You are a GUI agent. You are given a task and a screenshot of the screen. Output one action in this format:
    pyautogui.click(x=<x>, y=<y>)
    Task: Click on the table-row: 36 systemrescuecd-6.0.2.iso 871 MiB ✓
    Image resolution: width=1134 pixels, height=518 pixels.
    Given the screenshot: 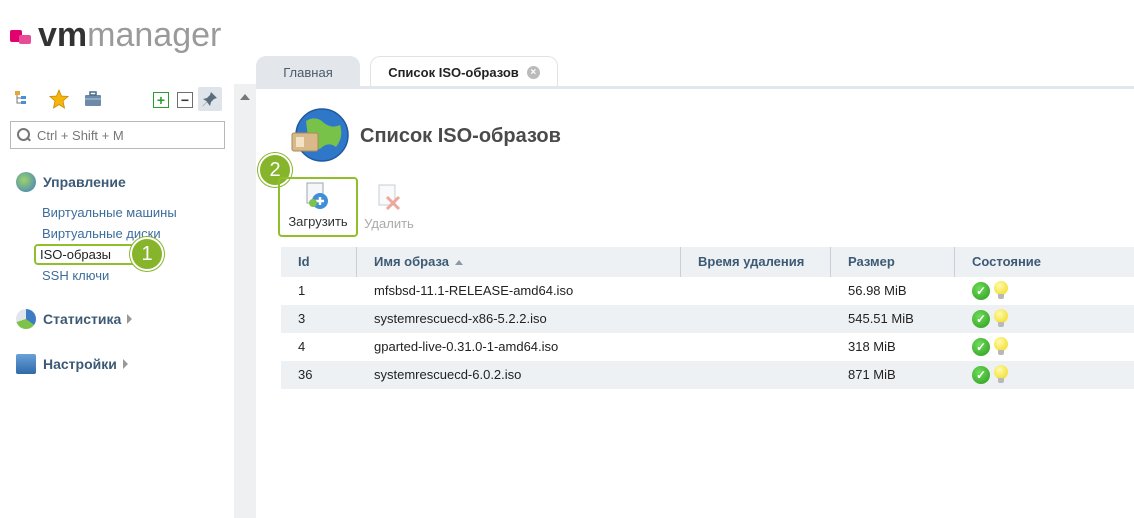 What is the action you would take?
    pyautogui.click(x=707, y=375)
    